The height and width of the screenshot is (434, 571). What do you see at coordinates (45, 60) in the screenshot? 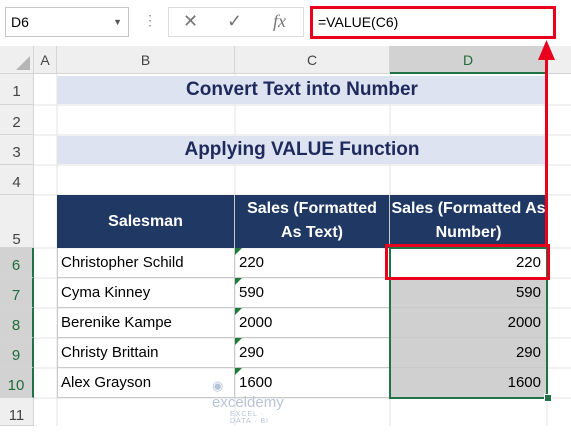
I see `column-header-a: A` at bounding box center [45, 60].